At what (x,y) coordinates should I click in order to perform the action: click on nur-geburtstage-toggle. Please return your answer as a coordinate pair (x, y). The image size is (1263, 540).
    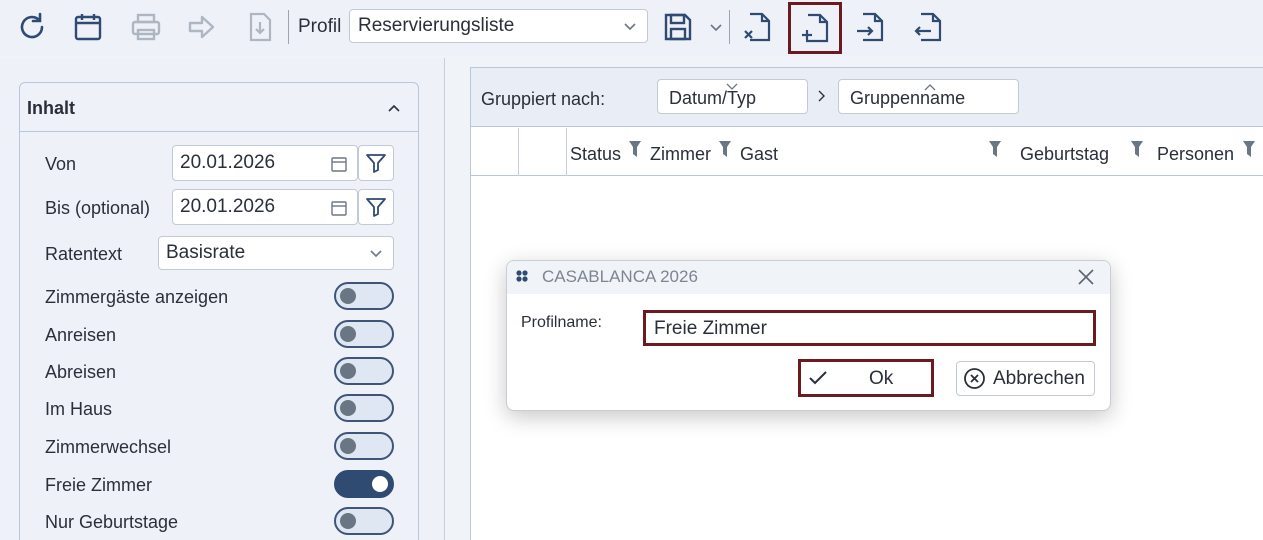
    Looking at the image, I should click on (364, 521).